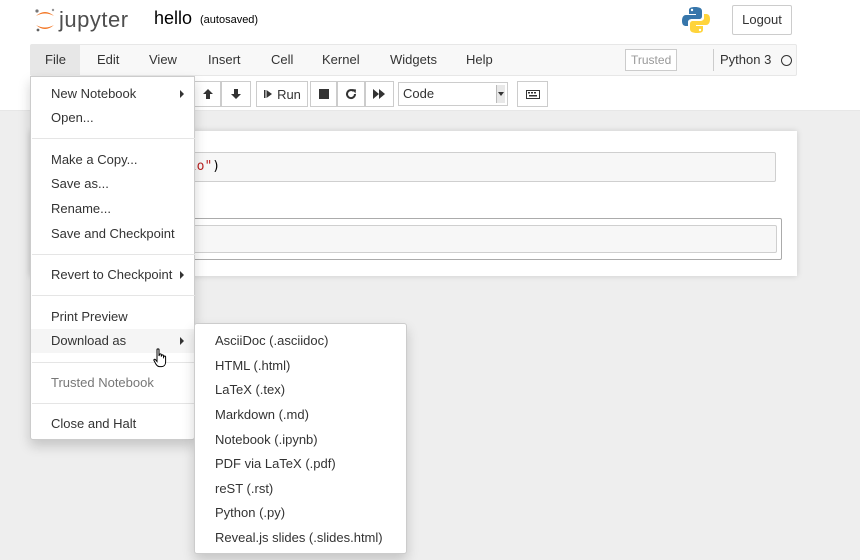 The height and width of the screenshot is (560, 860). I want to click on python-logo-icon, so click(696, 21).